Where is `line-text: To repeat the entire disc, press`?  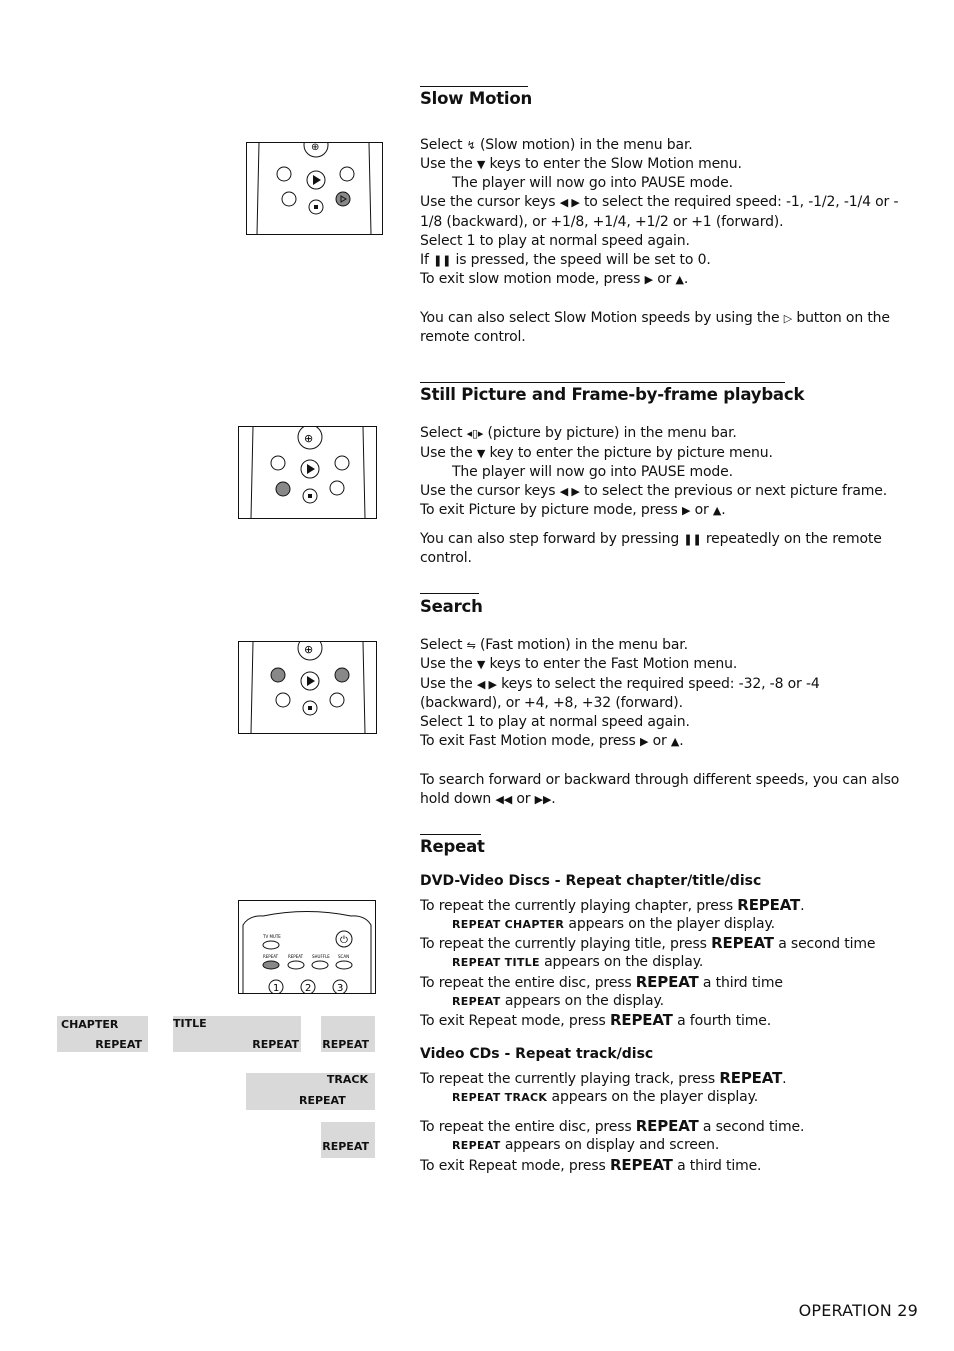 line-text: To repeat the entire disc, press is located at coordinates (528, 983).